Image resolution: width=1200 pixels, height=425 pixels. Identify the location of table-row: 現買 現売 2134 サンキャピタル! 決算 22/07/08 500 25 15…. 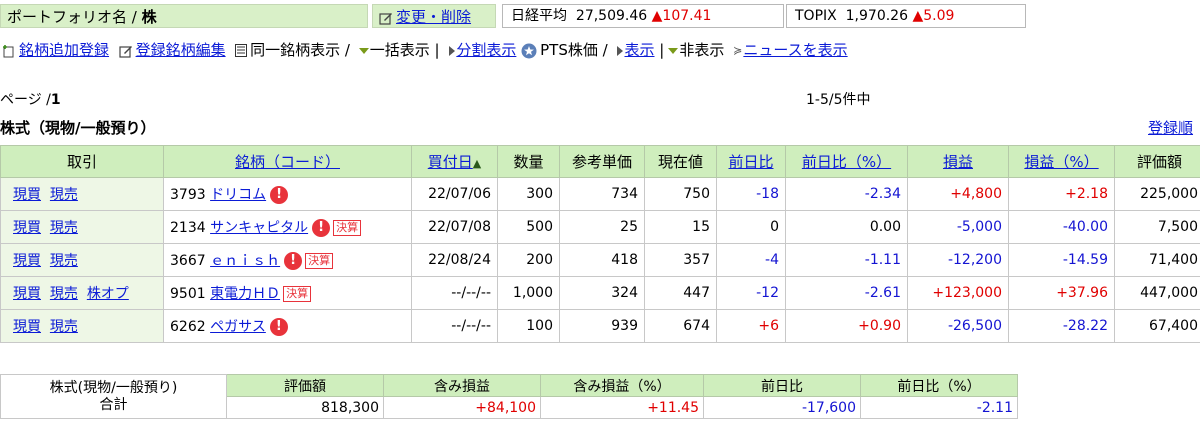
(600, 227).